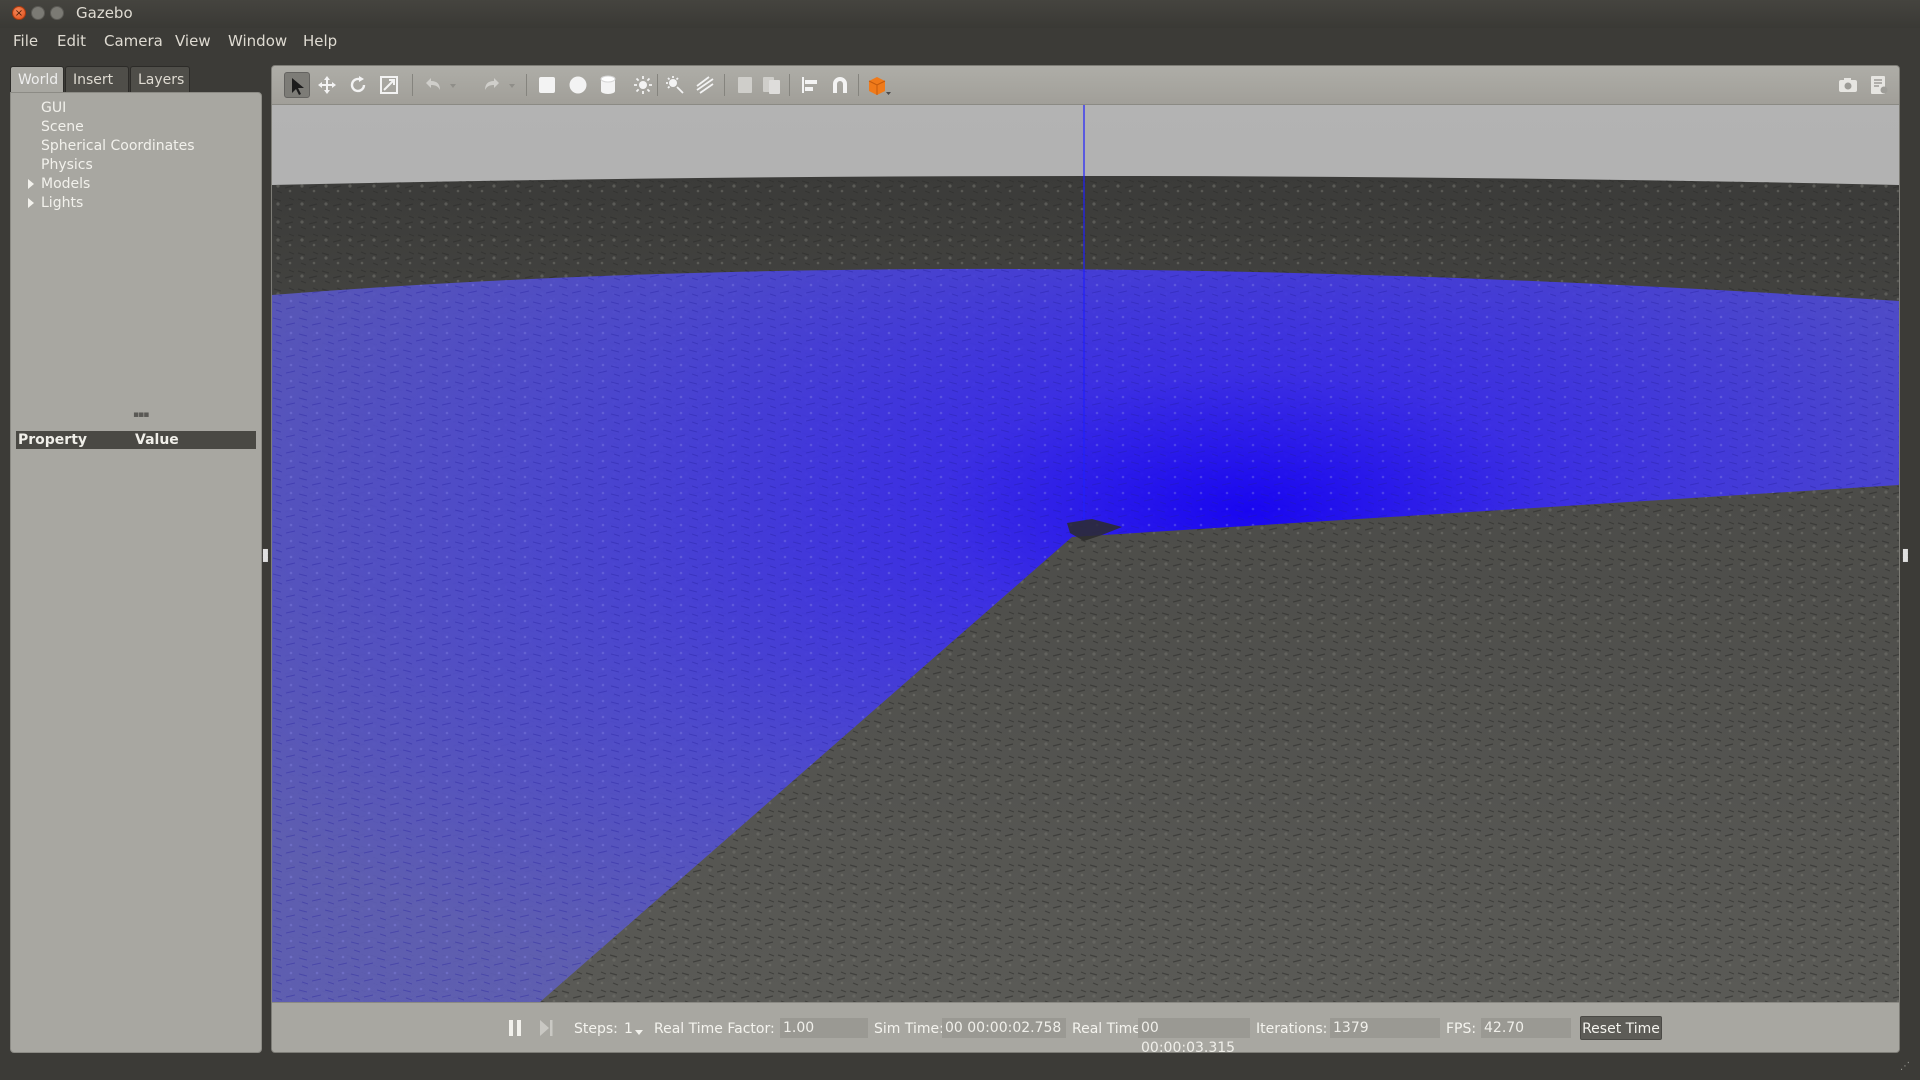  What do you see at coordinates (578, 85) in the screenshot?
I see `sphere-icon` at bounding box center [578, 85].